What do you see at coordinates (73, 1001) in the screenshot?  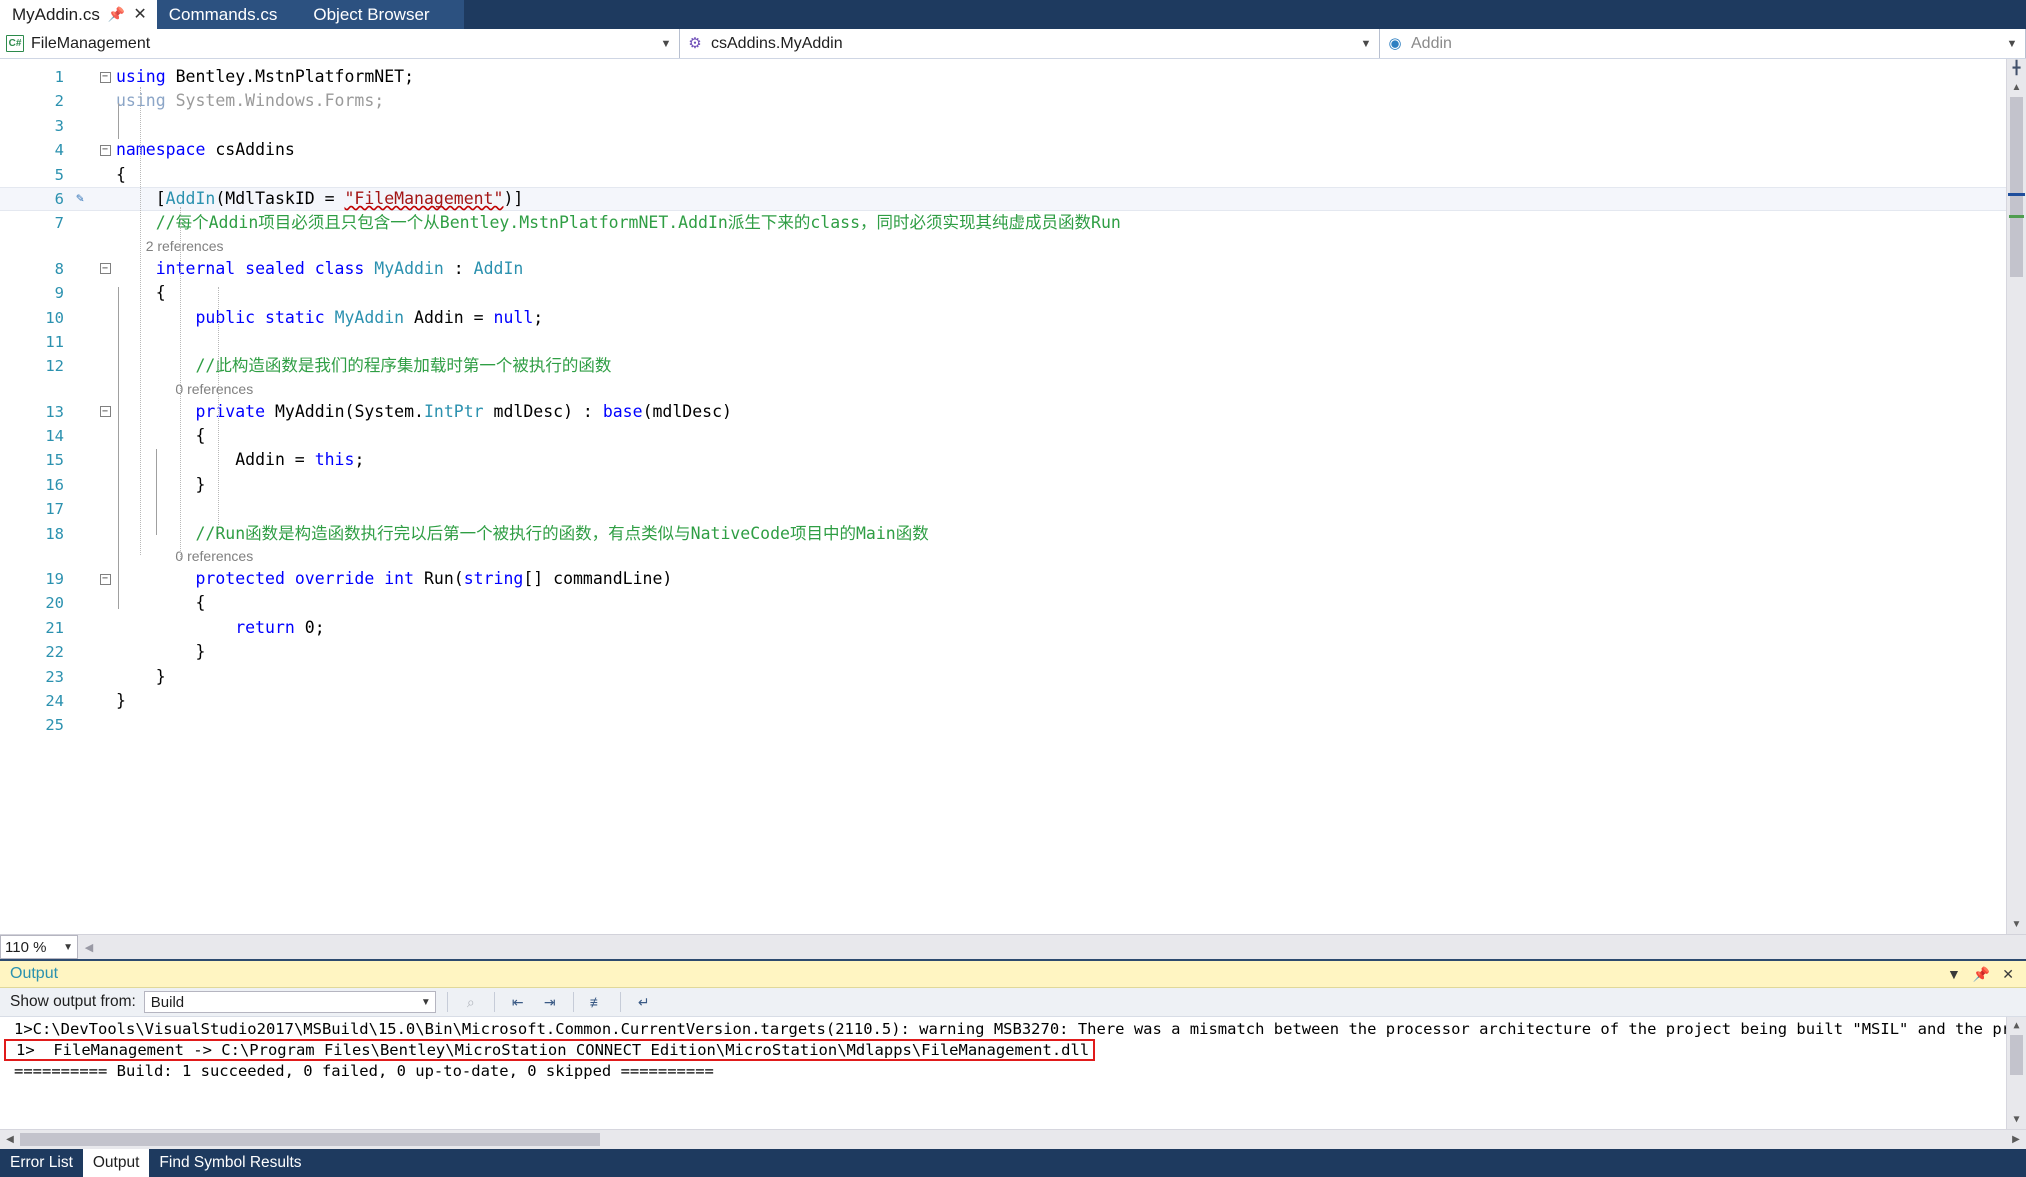 I see `show-output-from-label: Show output from:` at bounding box center [73, 1001].